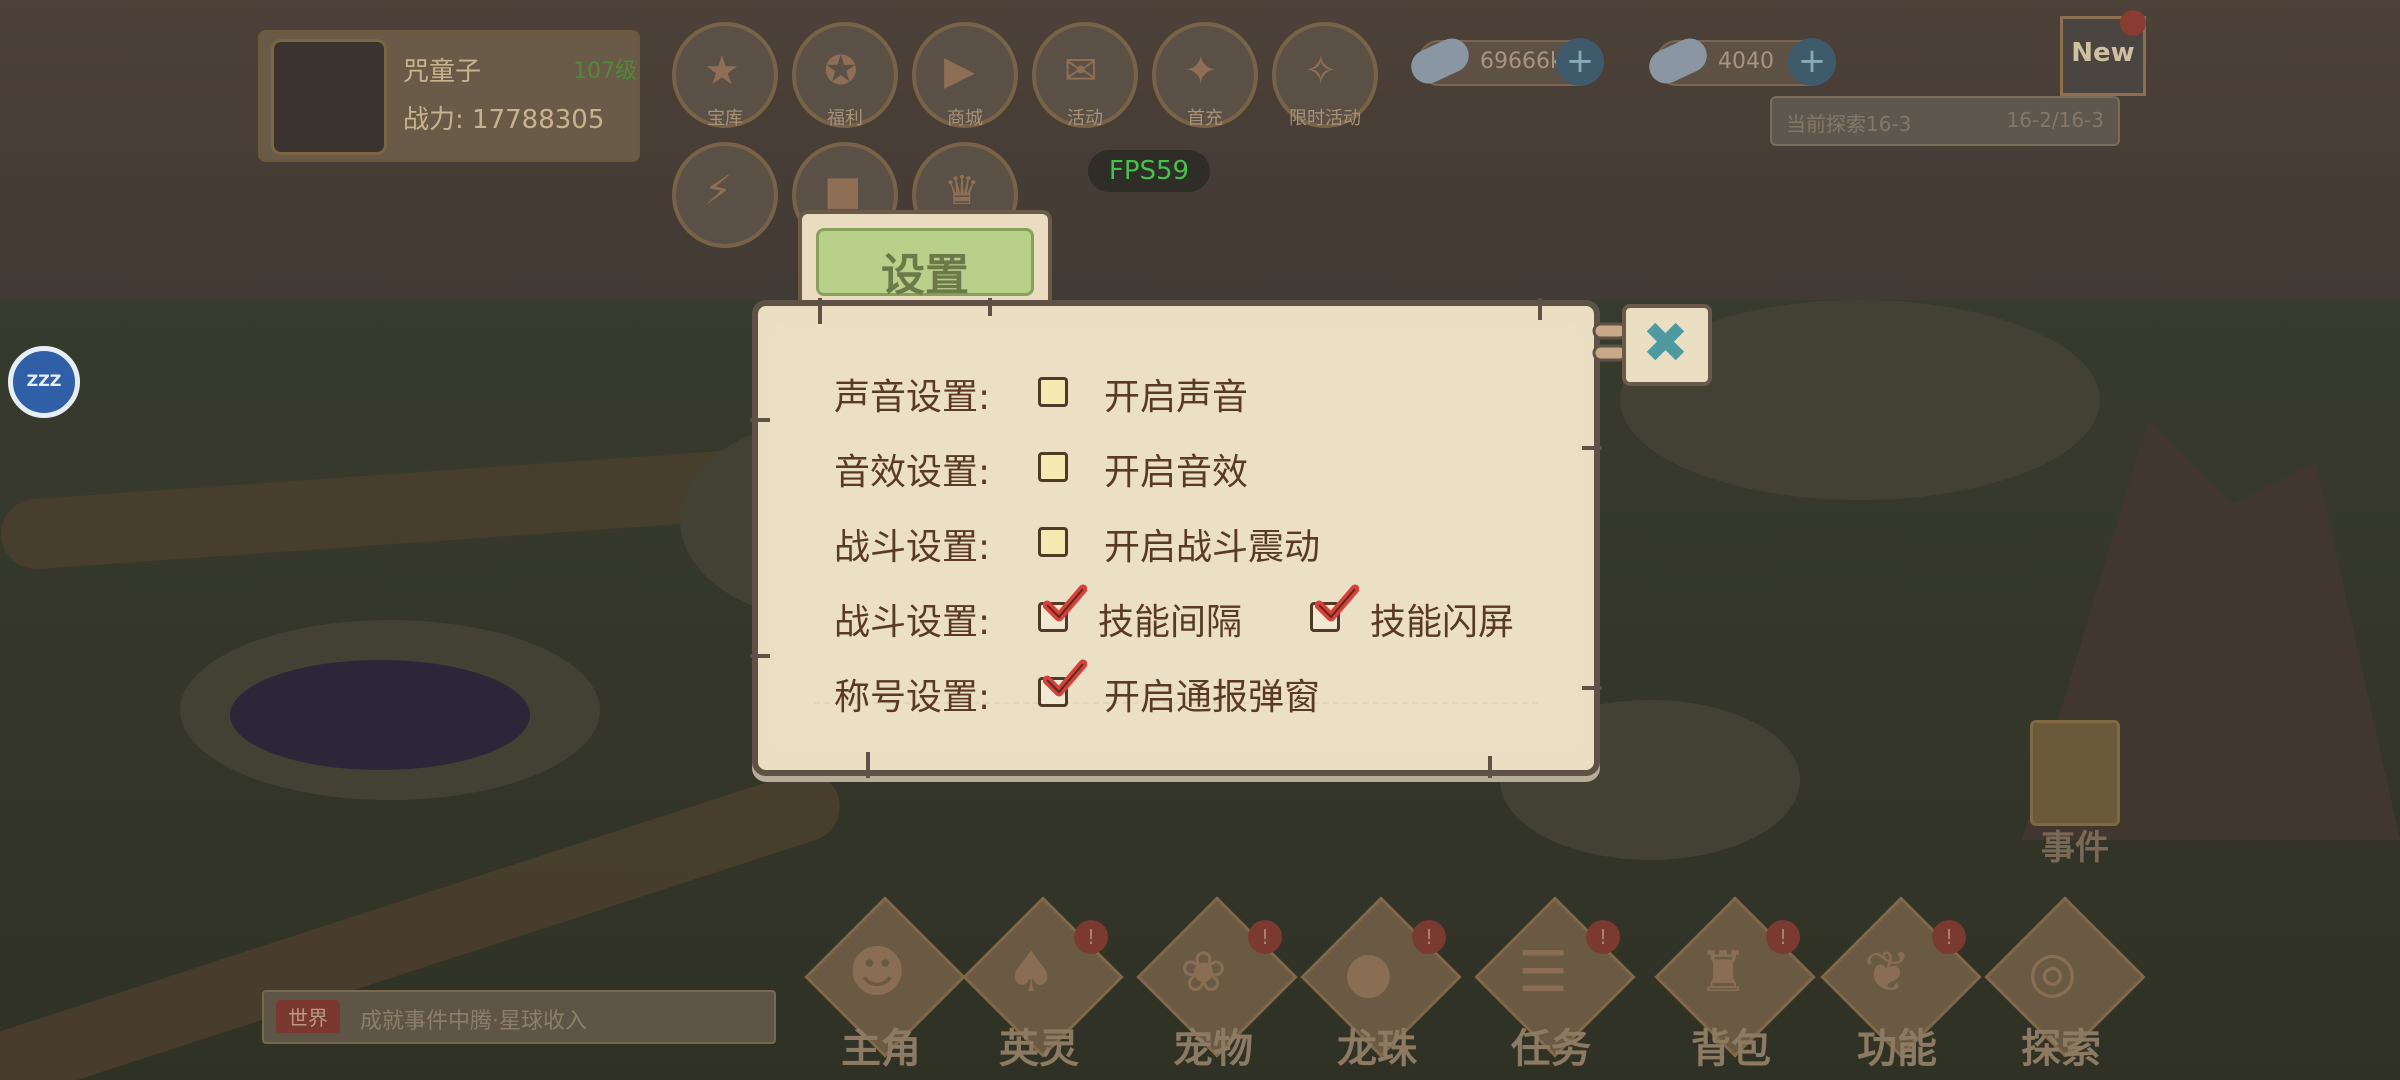 The image size is (2400, 1080). Describe the element at coordinates (725, 118) in the screenshot. I see `hud-button-label: 宝库` at that location.